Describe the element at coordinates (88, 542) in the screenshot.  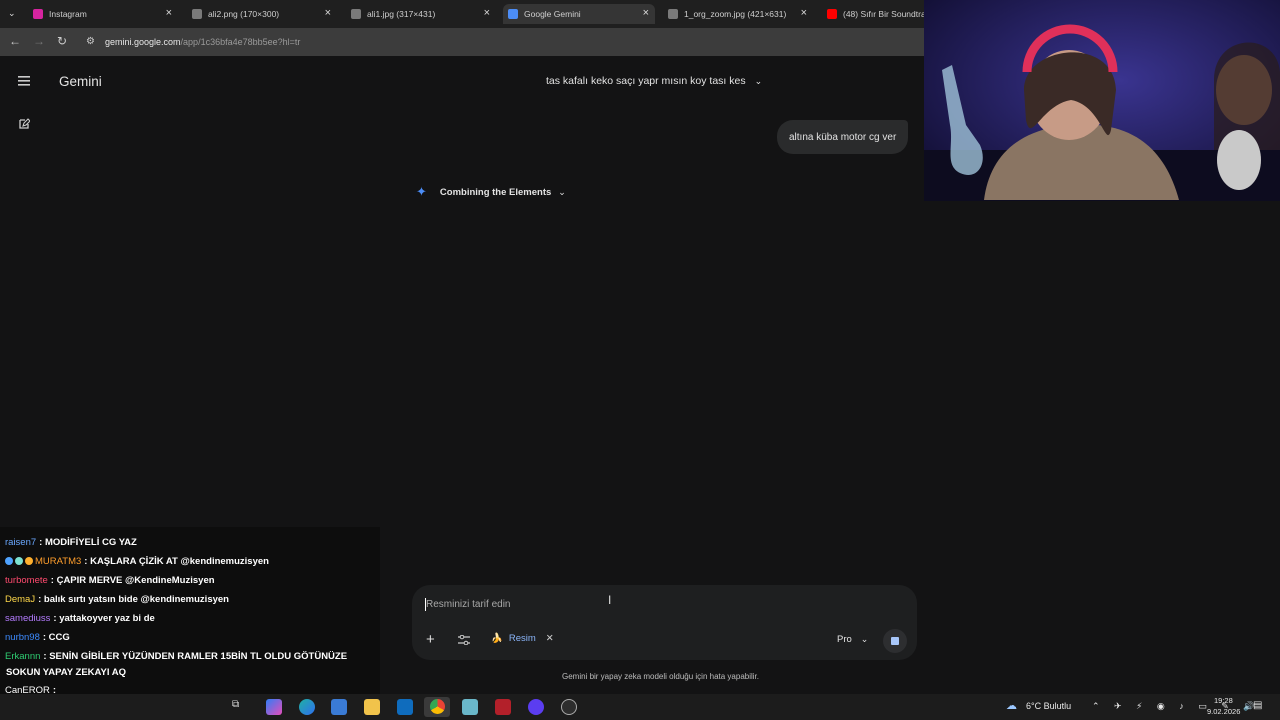
I see `chat-text: : MODİFİYELİ CG YAZ` at that location.